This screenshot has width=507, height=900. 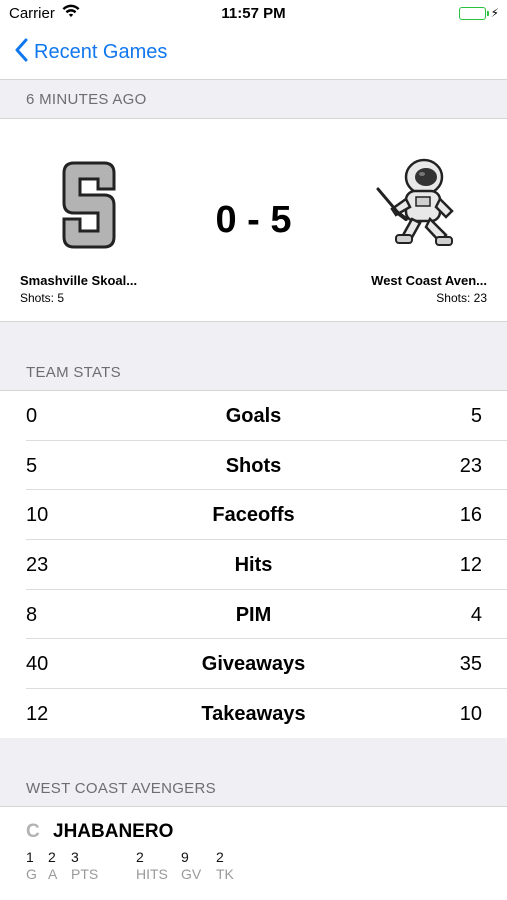 I want to click on stat-row-giveaways: 40 Giveaways 35, so click(x=253, y=664).